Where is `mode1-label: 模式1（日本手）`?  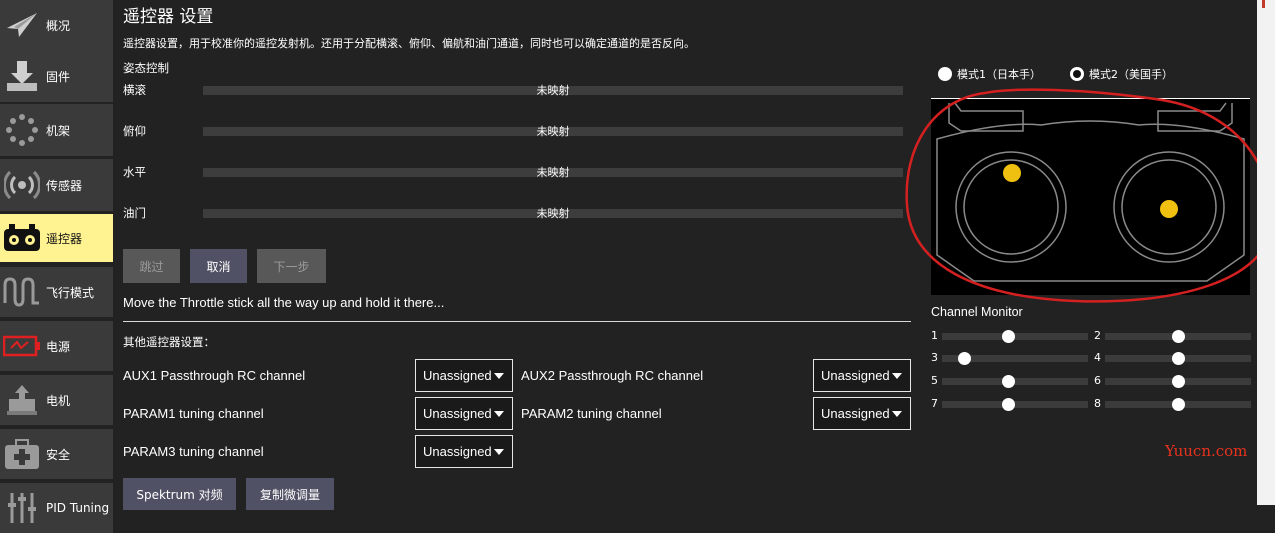
mode1-label: 模式1（日本手） is located at coordinates (999, 74).